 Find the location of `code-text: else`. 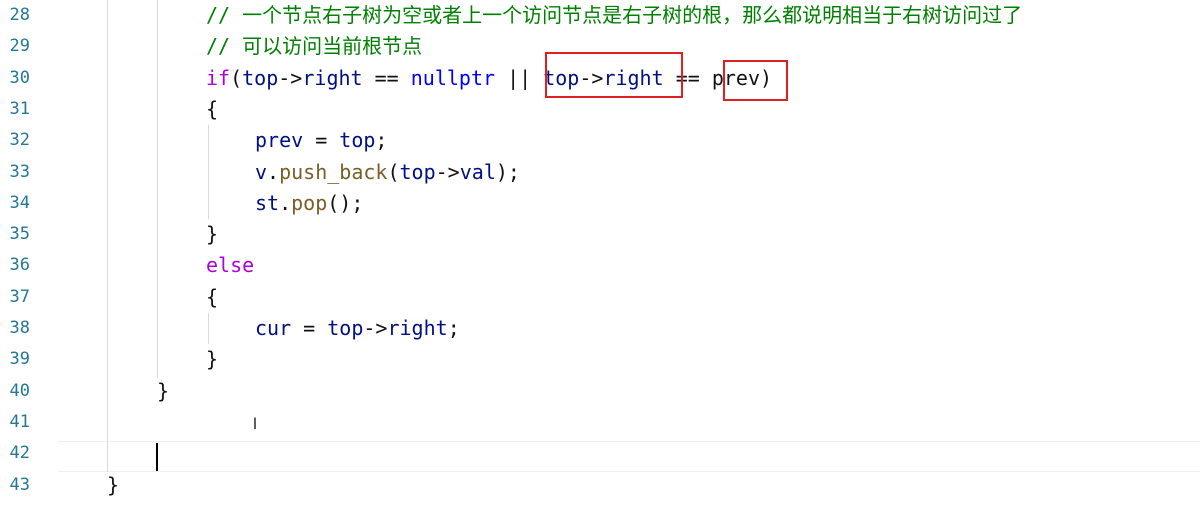

code-text: else is located at coordinates (230, 265).